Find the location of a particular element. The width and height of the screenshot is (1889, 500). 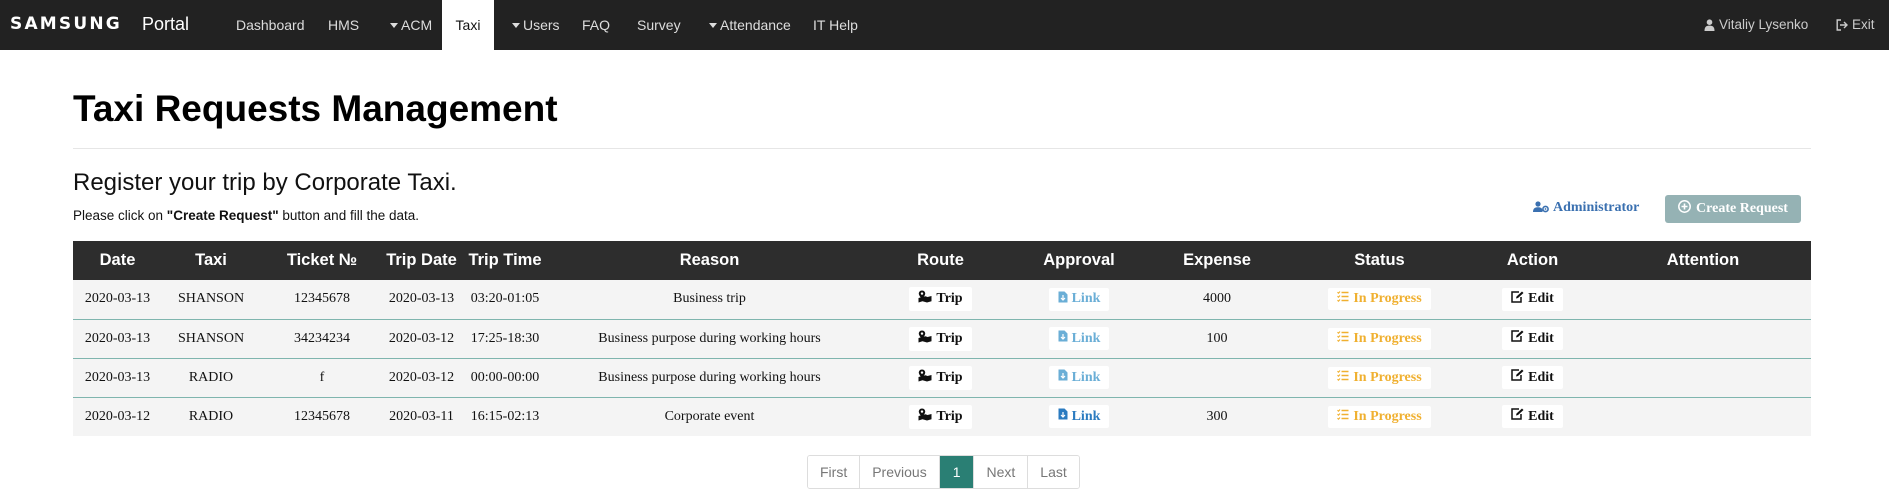

nav-users: Users is located at coordinates (536, 25).